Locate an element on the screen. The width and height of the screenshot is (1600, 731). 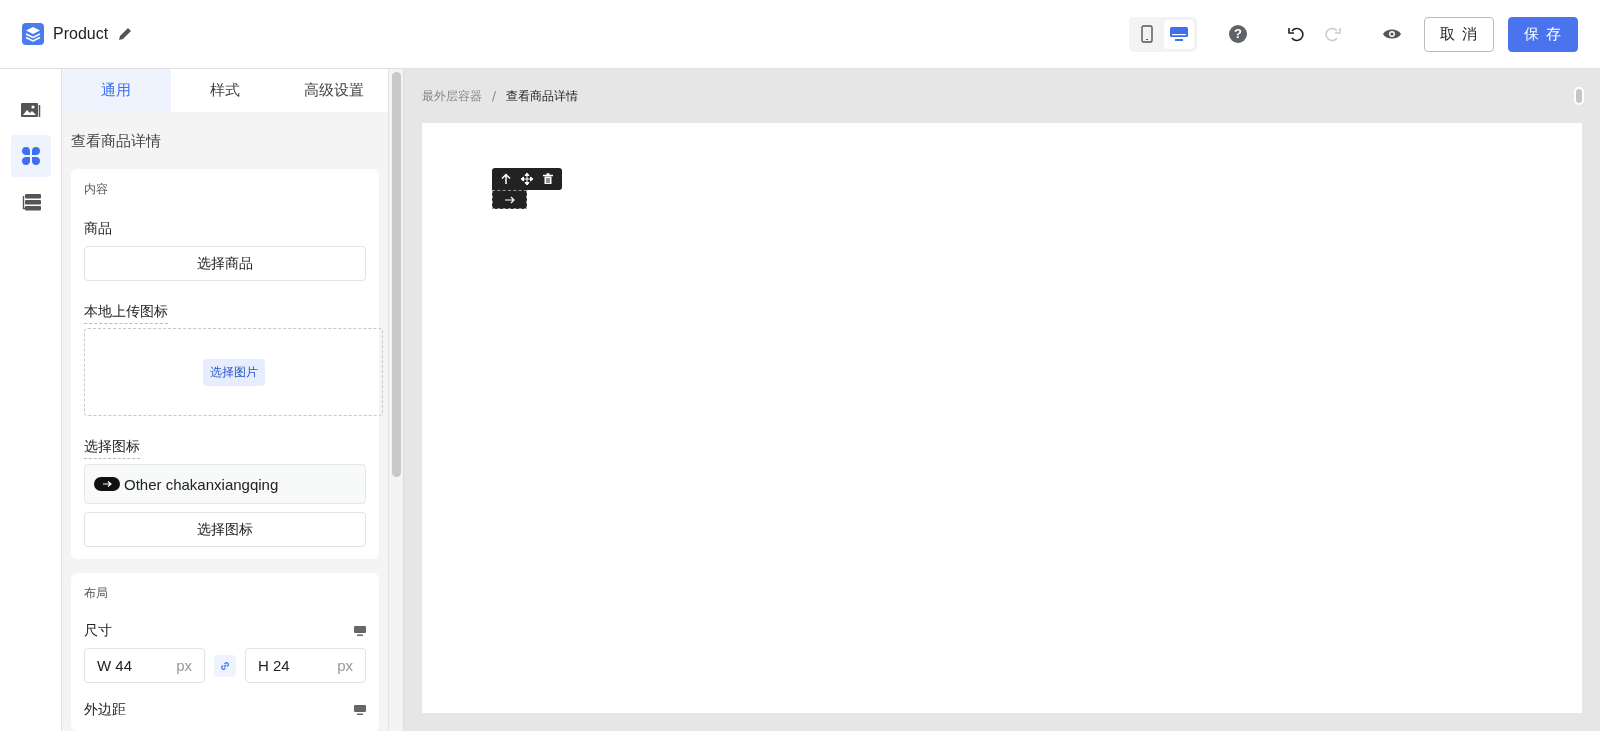
phone-icon is located at coordinates (1147, 34).